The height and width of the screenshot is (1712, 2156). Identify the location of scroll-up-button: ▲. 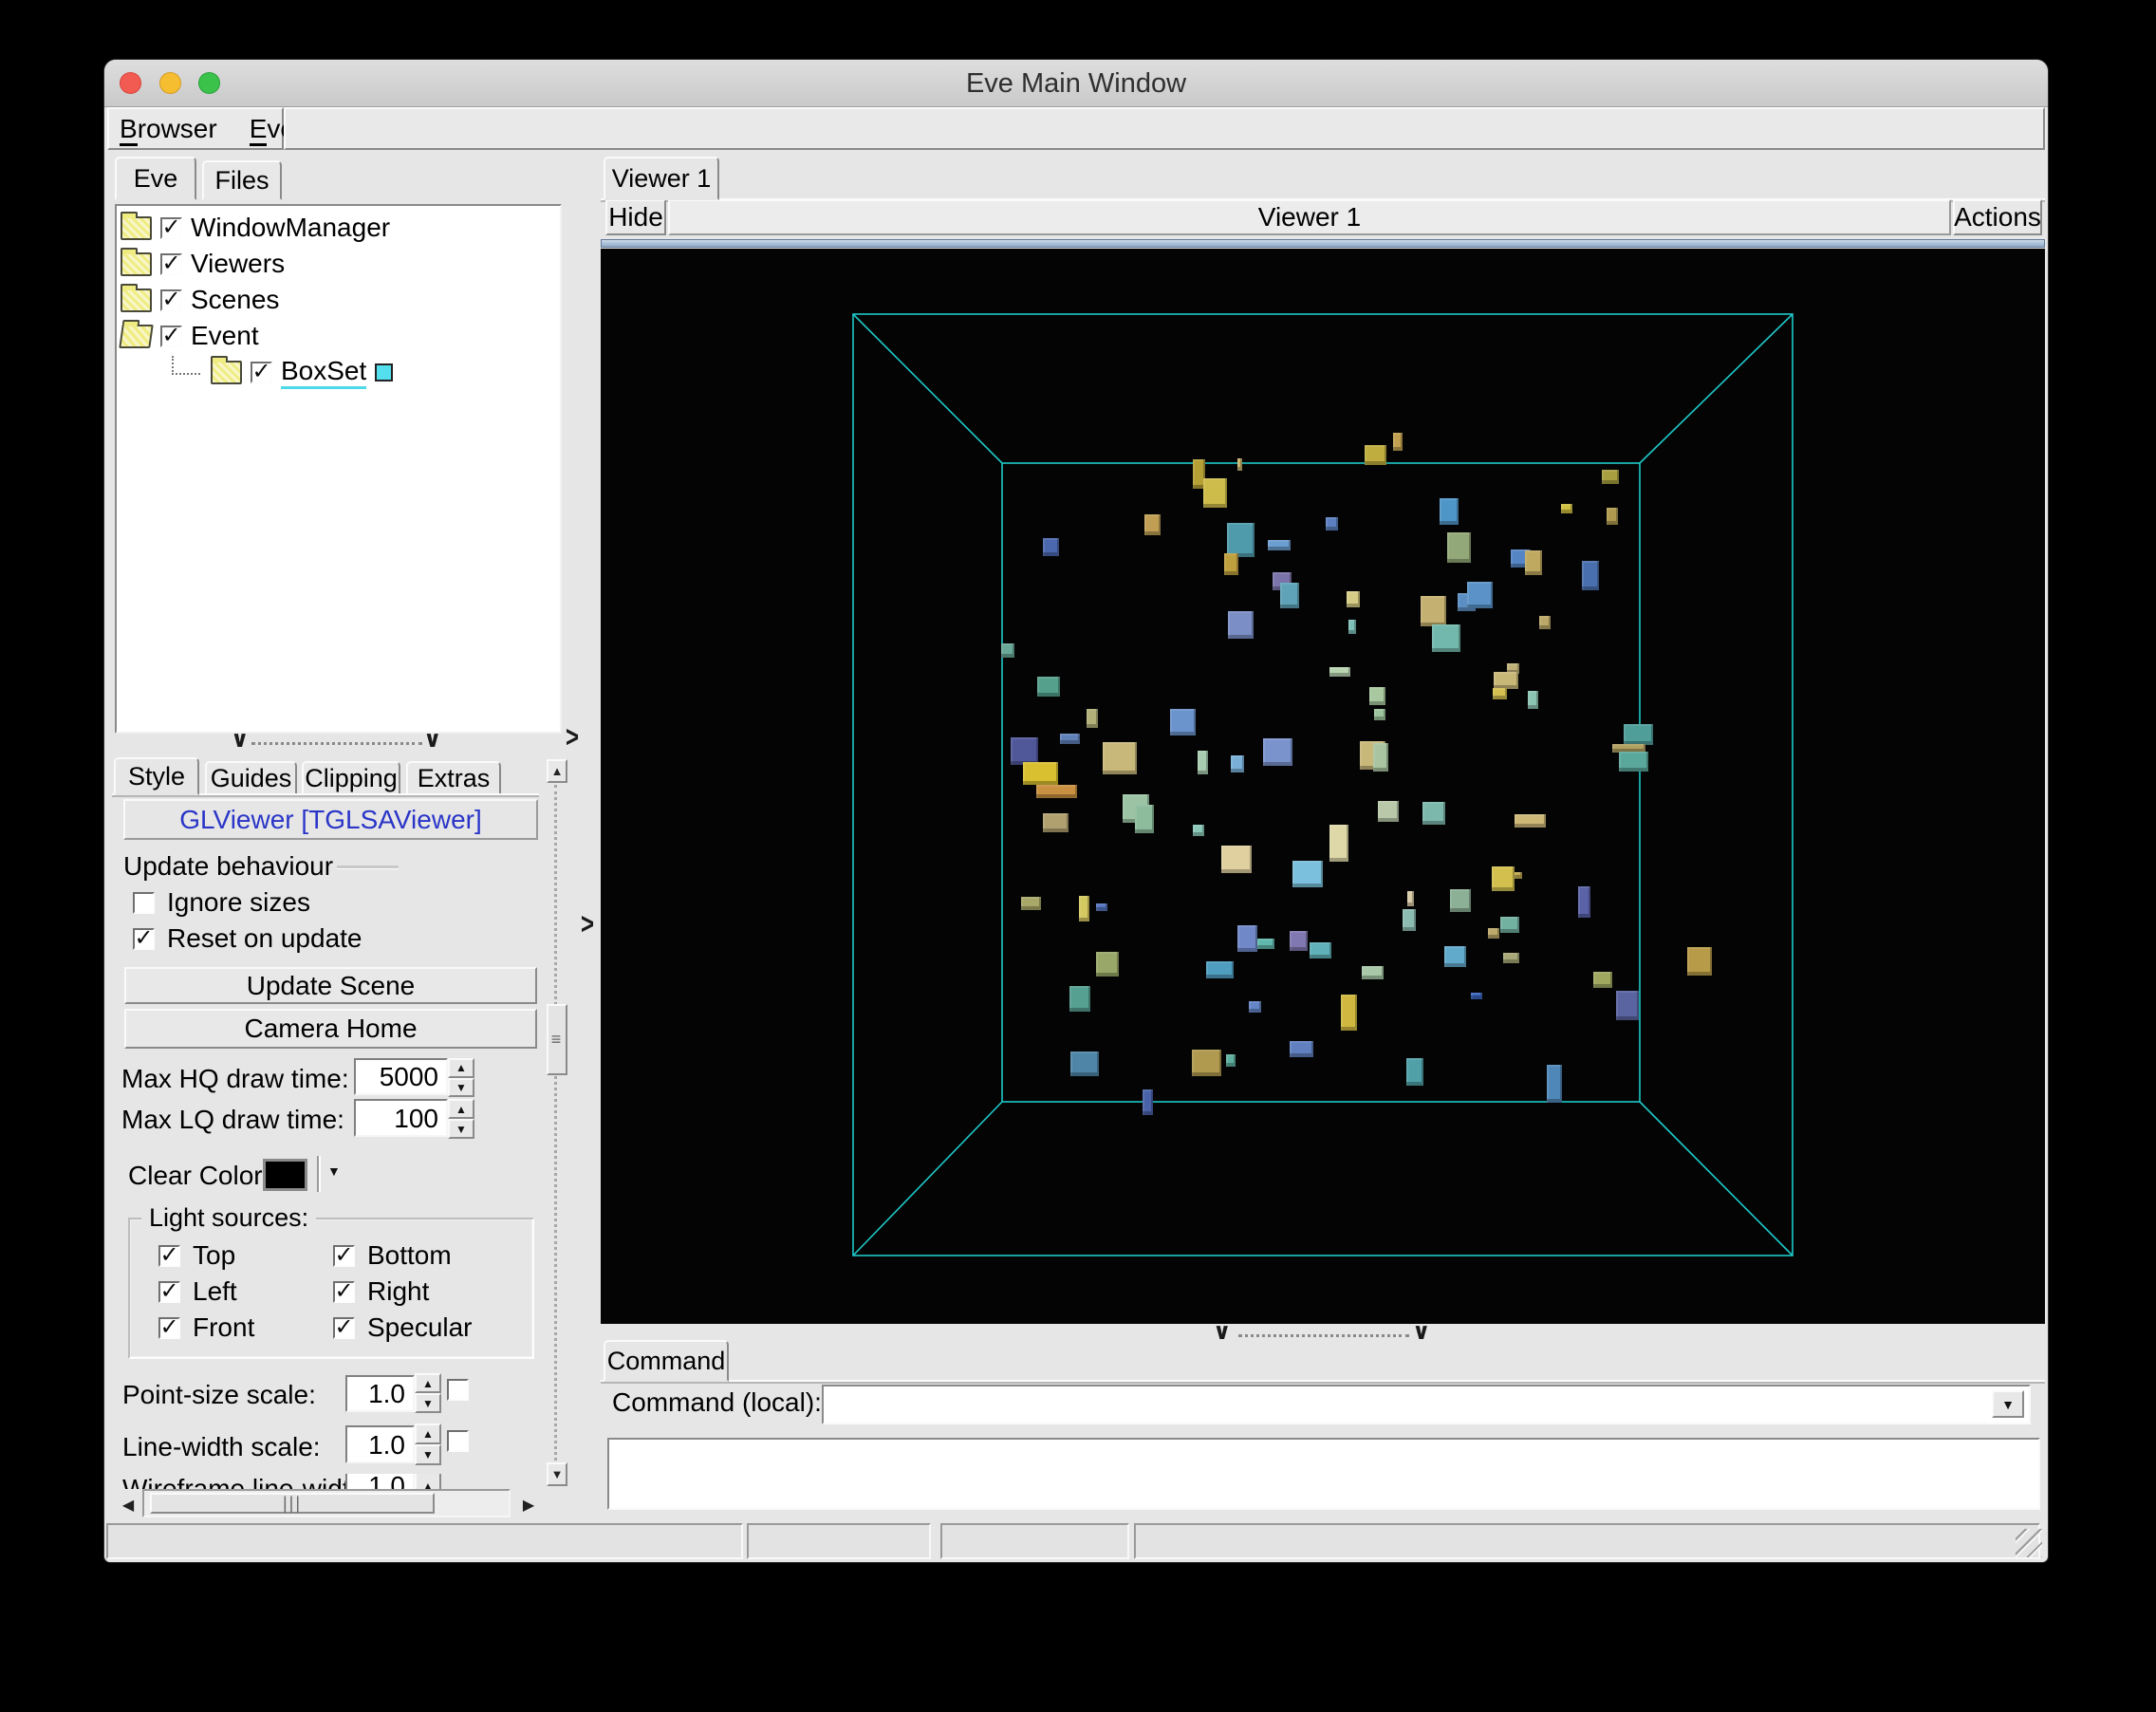
(557, 771).